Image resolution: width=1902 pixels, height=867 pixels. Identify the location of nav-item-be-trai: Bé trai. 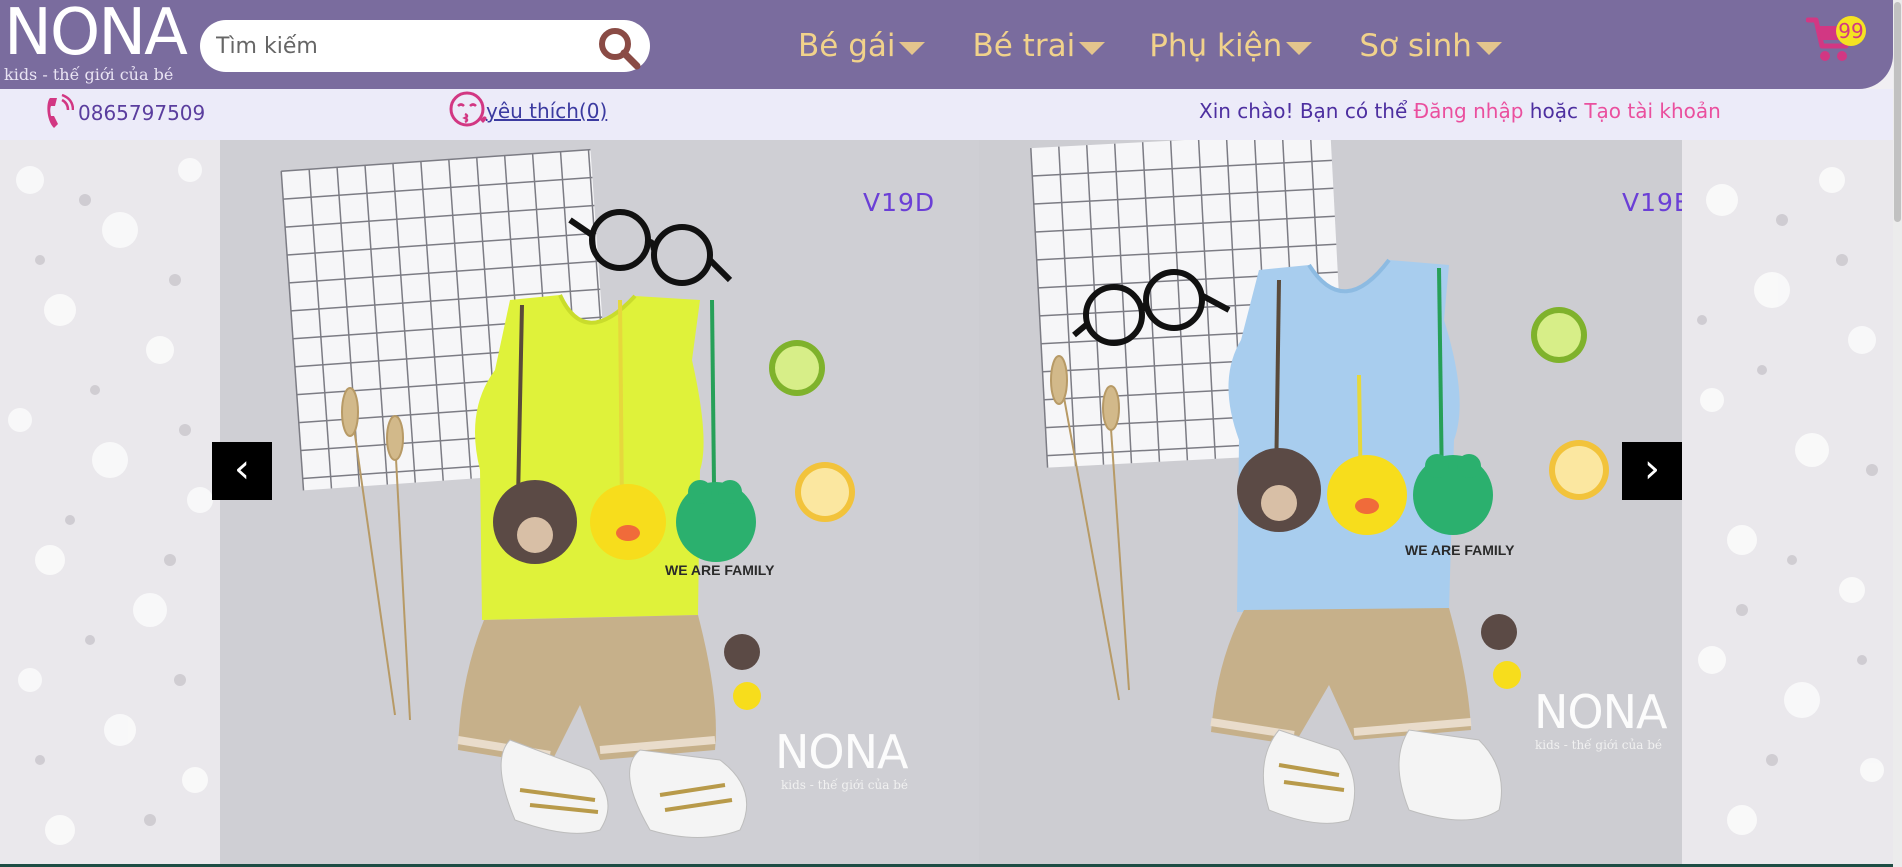
(1039, 46).